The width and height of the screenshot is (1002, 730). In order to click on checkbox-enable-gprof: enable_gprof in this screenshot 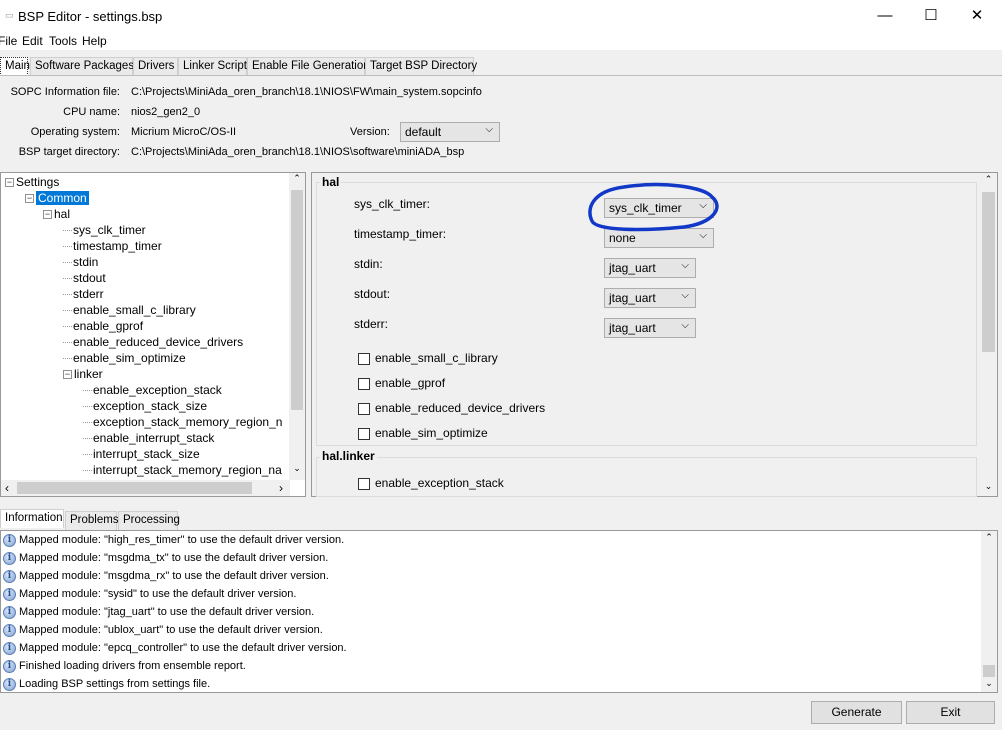, I will do `click(401, 383)`.